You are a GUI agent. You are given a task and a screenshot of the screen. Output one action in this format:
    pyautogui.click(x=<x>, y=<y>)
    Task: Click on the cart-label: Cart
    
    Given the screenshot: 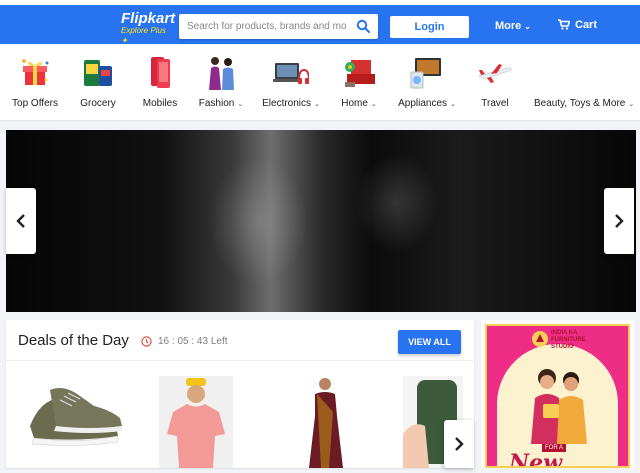 What is the action you would take?
    pyautogui.click(x=586, y=25)
    